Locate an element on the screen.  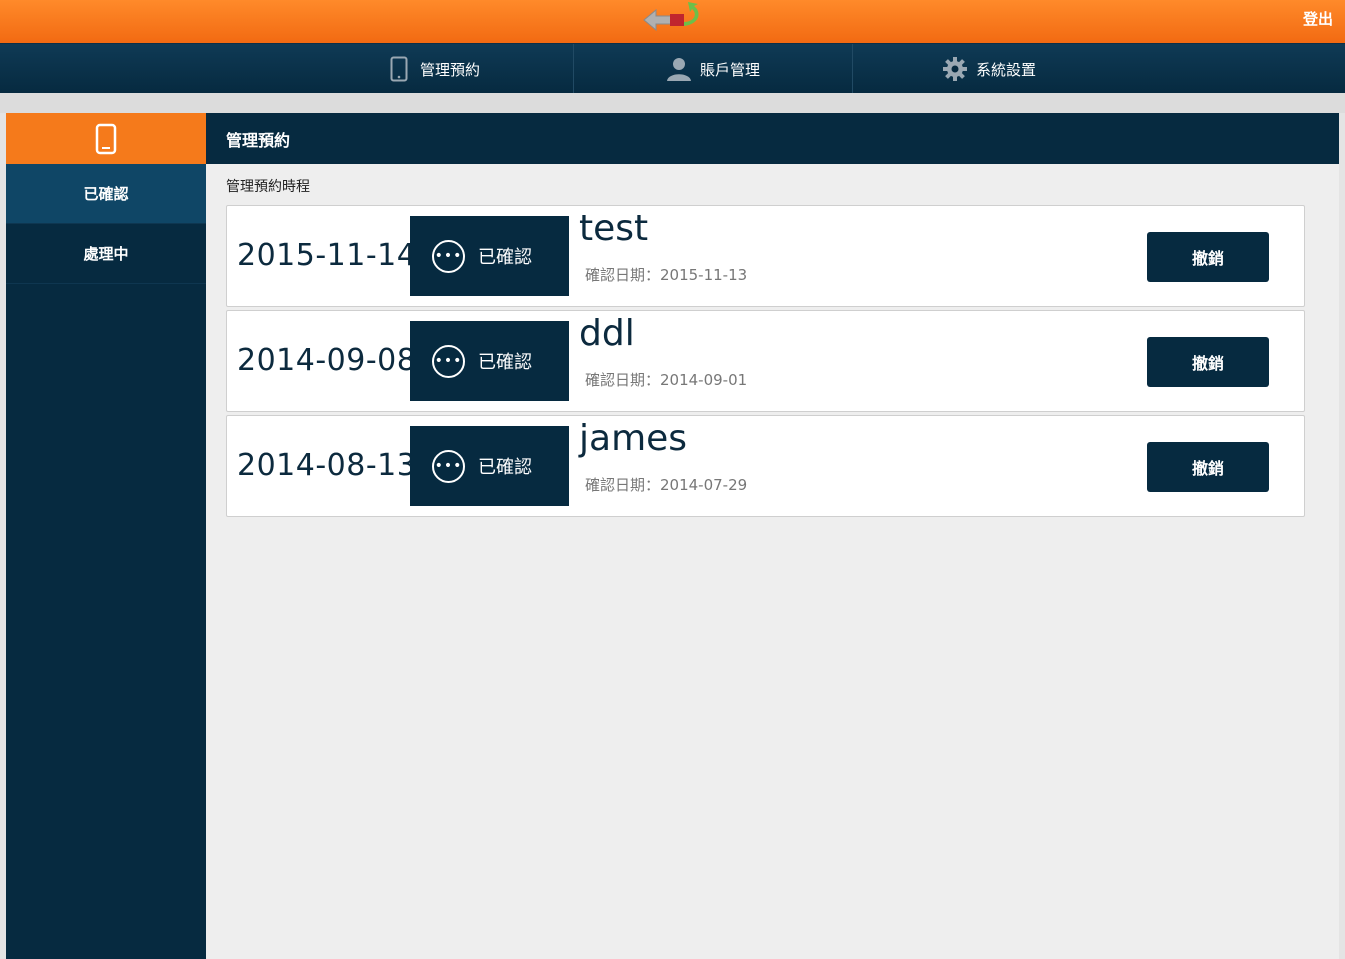
booking-name: test is located at coordinates (614, 228).